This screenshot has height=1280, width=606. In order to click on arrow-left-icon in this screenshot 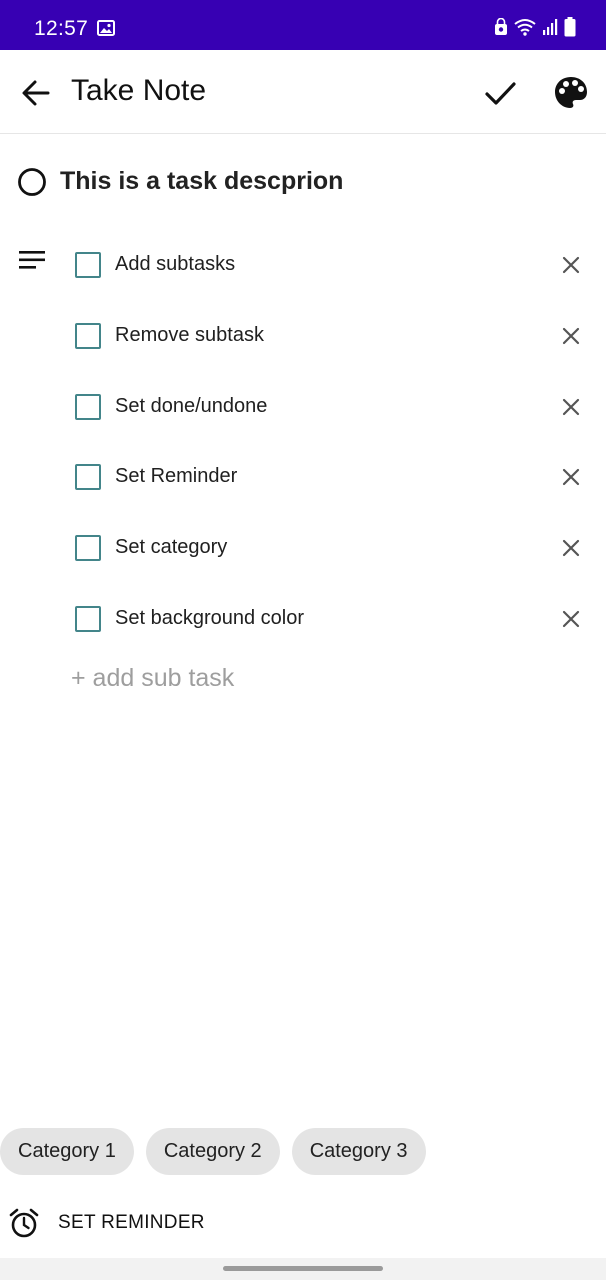, I will do `click(36, 93)`.